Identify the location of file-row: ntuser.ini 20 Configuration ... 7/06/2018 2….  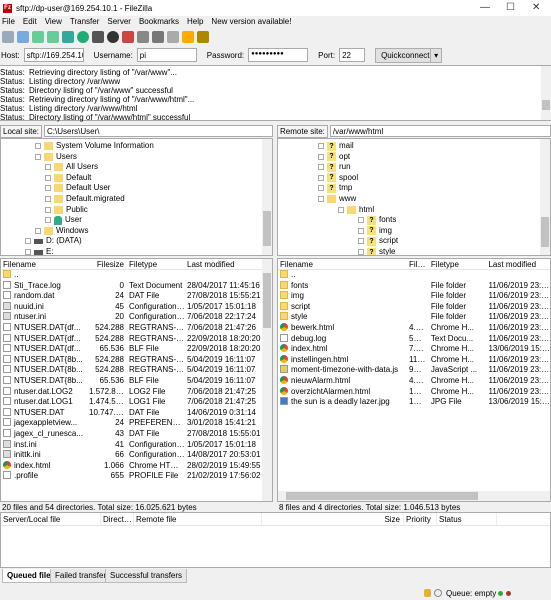
(136, 317).